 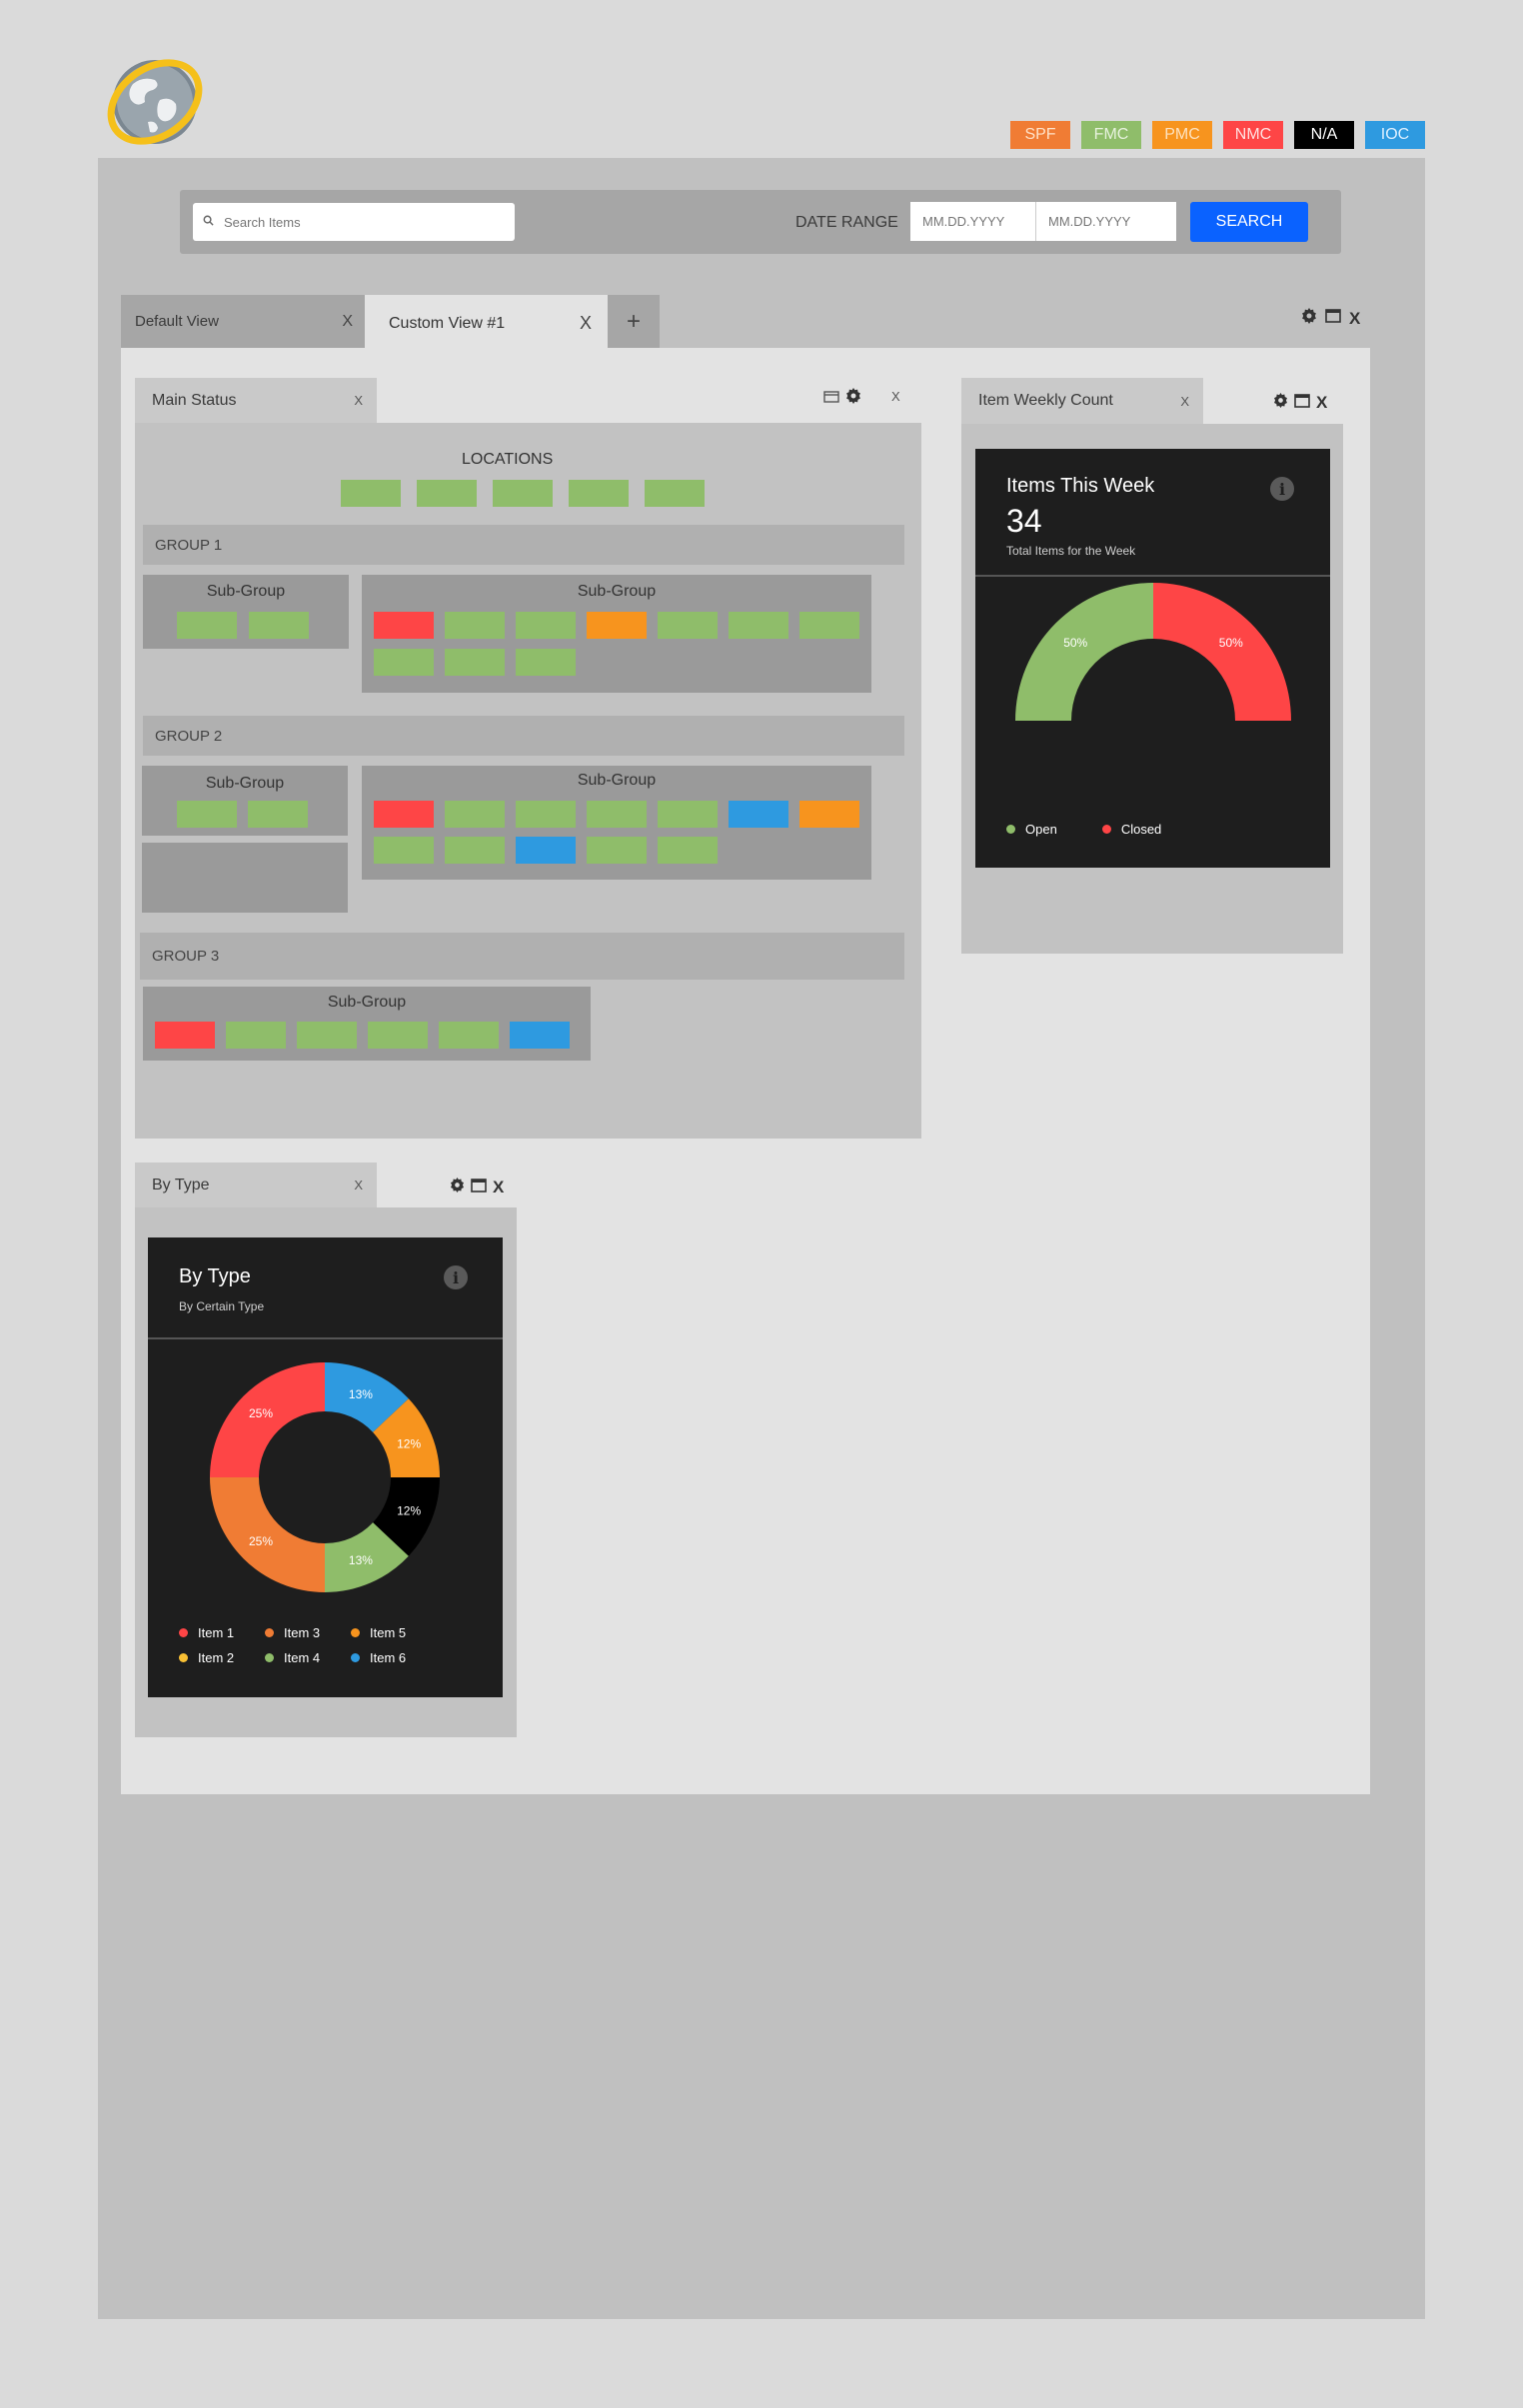 What do you see at coordinates (522, 956) in the screenshot?
I see `group-3-header: GROUP 3` at bounding box center [522, 956].